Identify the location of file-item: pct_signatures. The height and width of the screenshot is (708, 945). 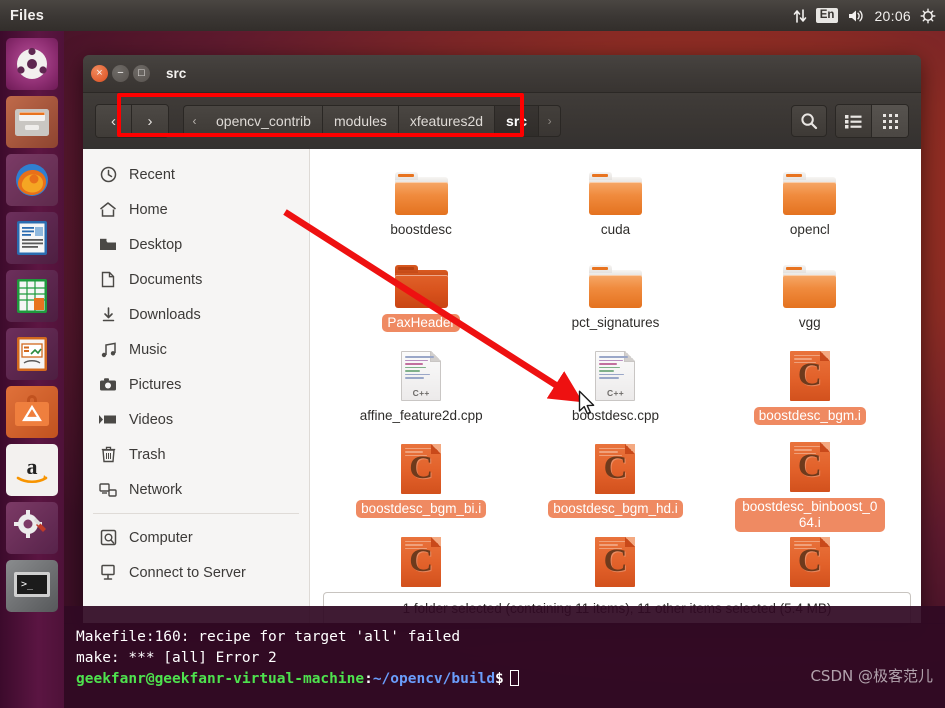
(615, 296).